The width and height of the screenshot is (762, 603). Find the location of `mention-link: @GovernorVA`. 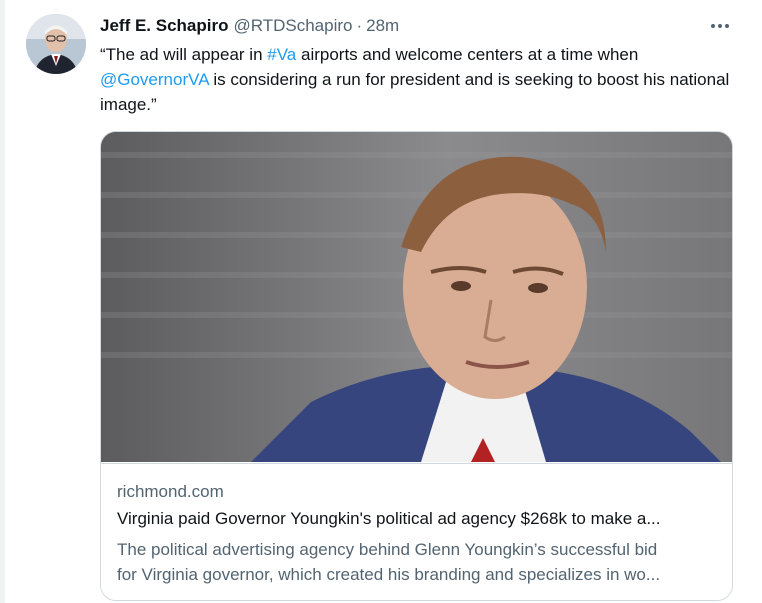

mention-link: @GovernorVA is located at coordinates (154, 79).